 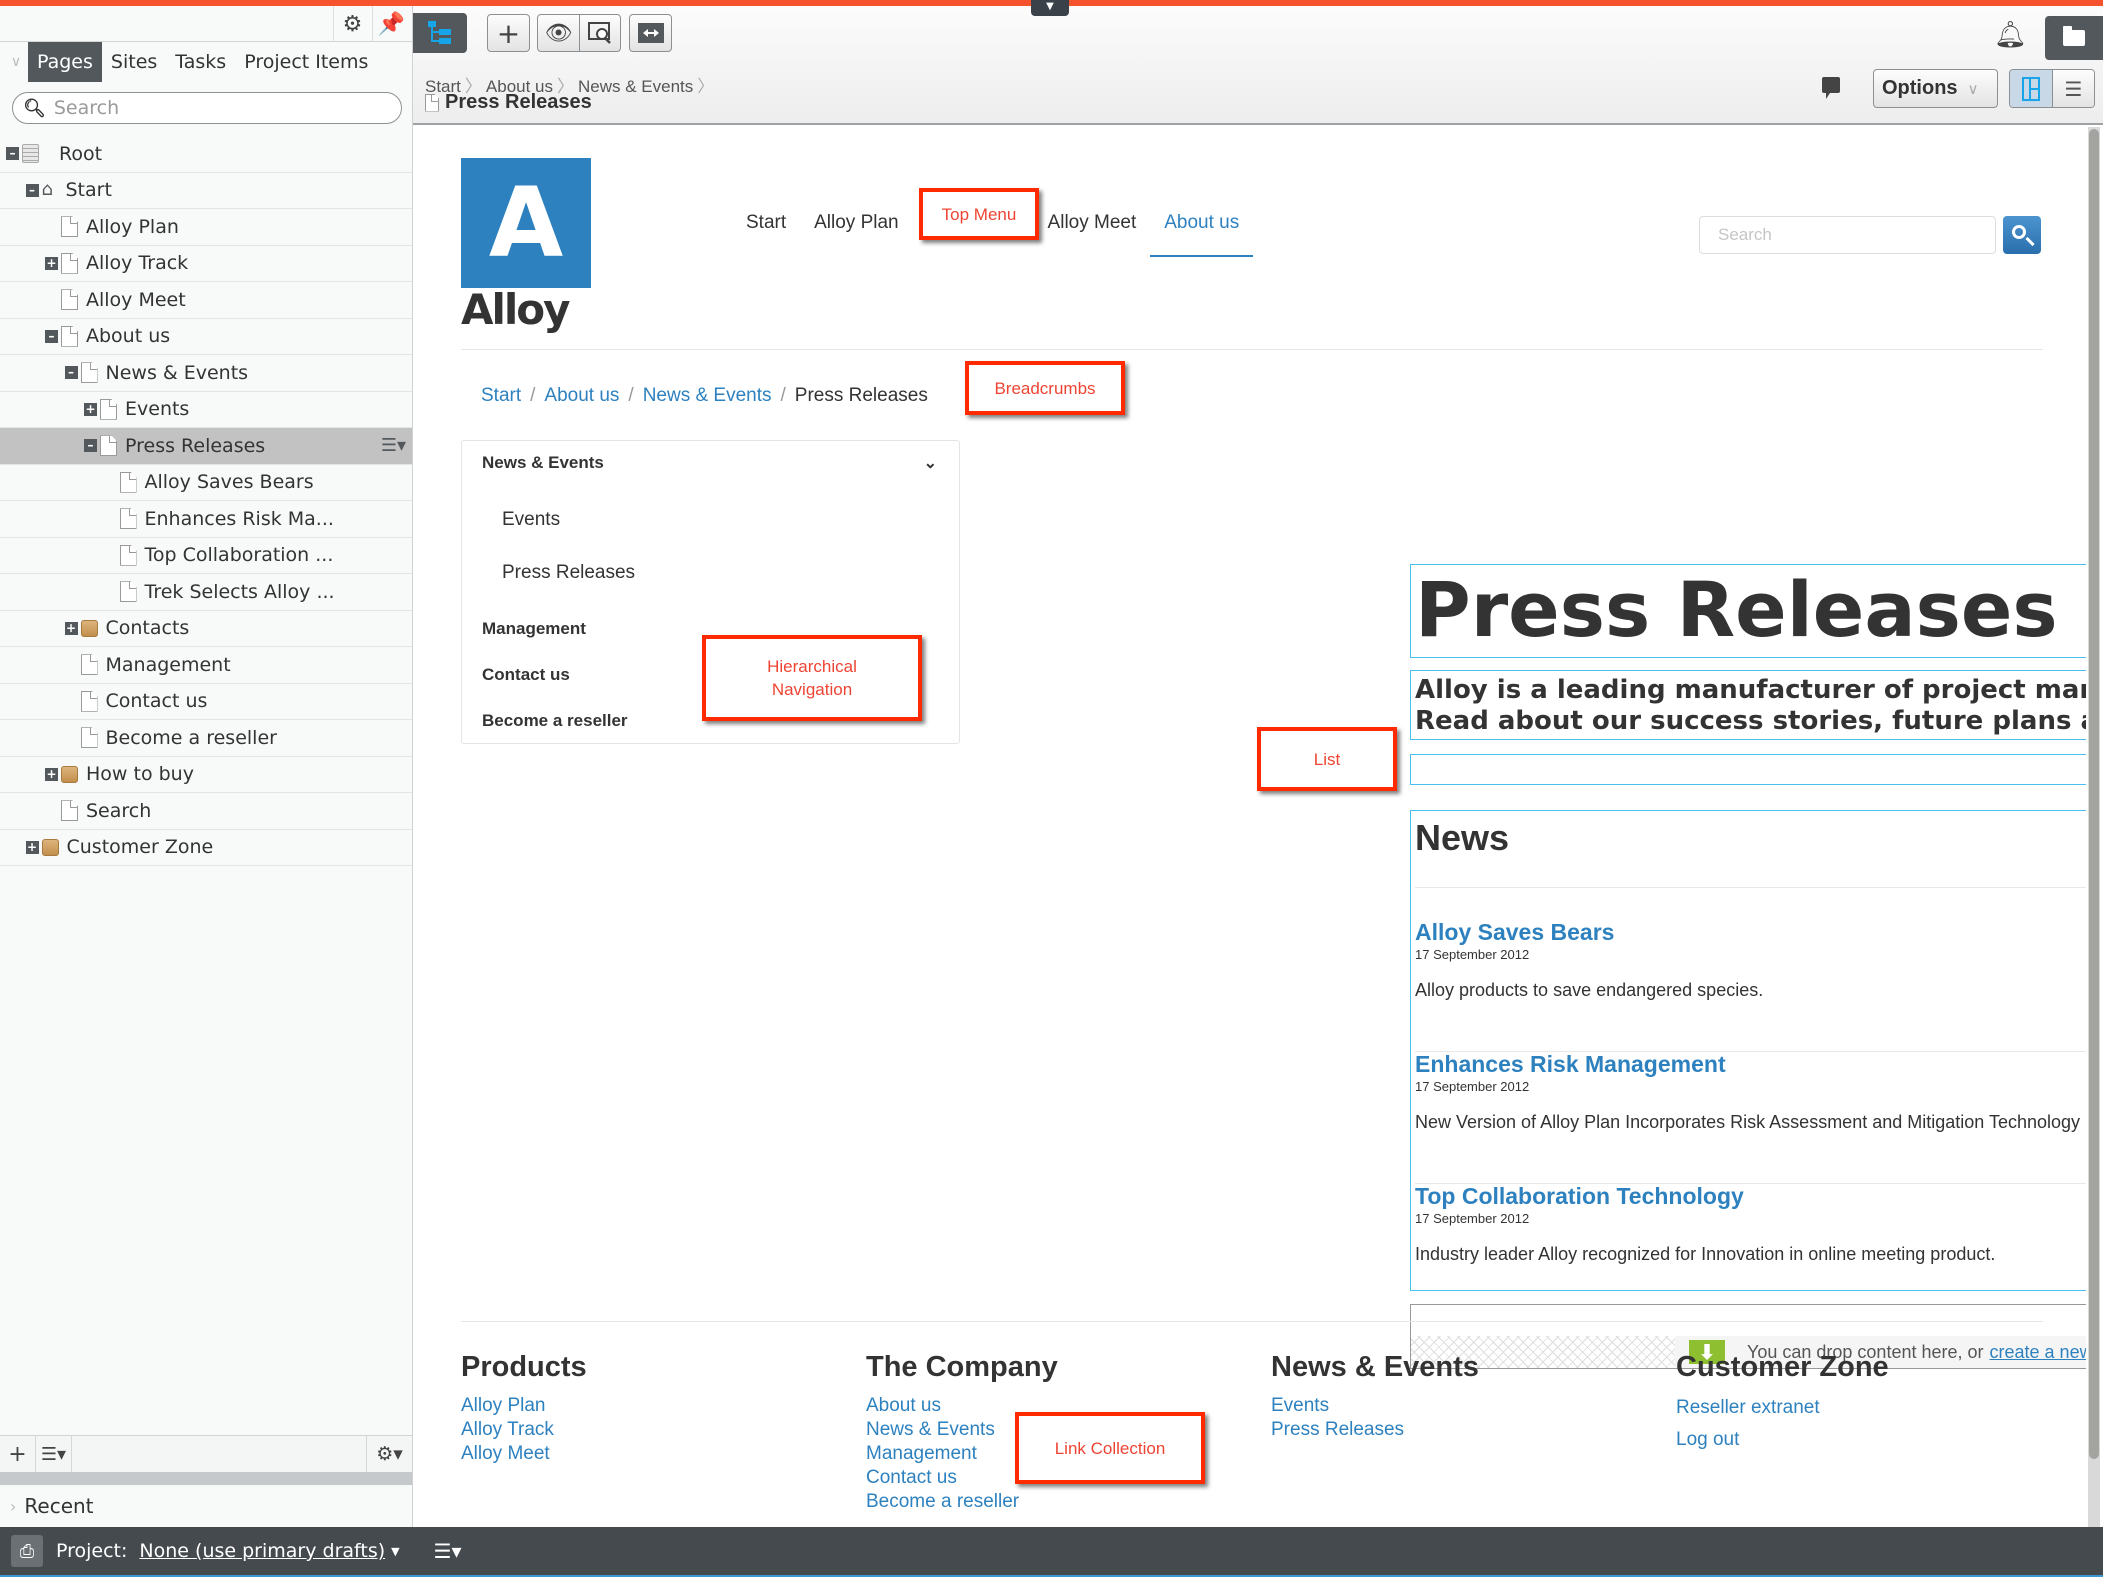 I want to click on footer-link: Alloy Track, so click(x=524, y=1430).